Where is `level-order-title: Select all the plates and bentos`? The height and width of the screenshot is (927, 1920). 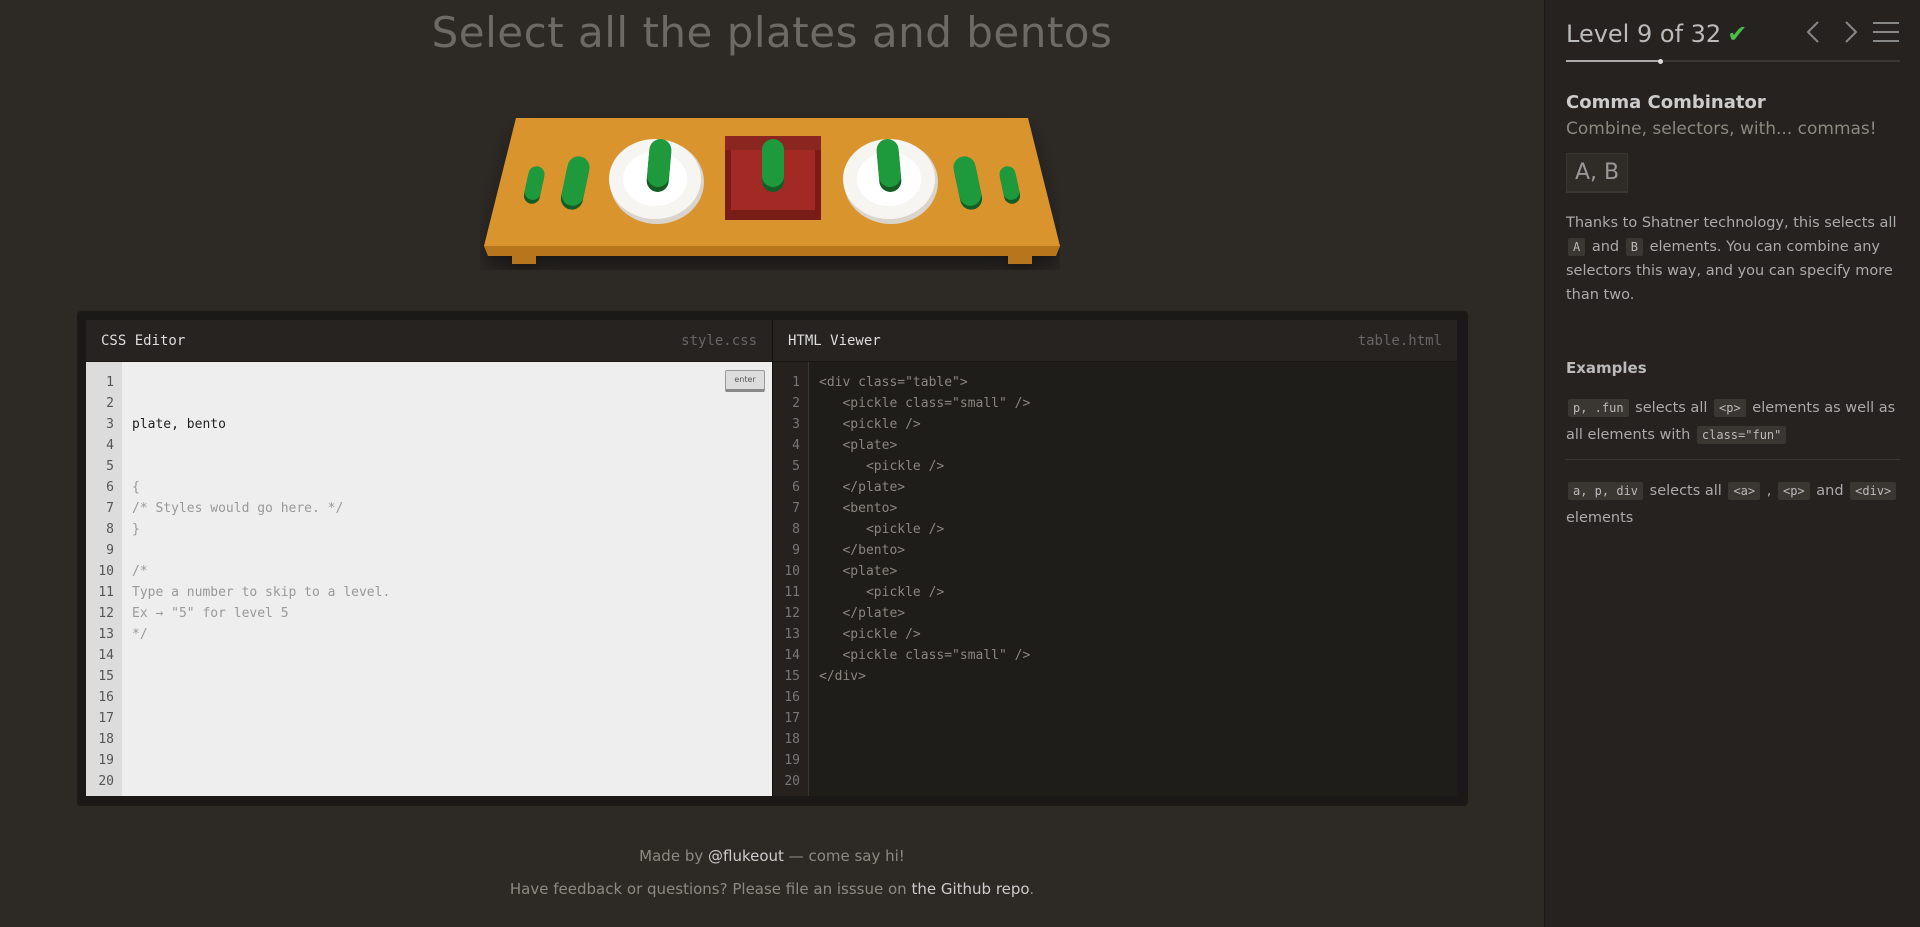 level-order-title: Select all the plates and bentos is located at coordinates (772, 32).